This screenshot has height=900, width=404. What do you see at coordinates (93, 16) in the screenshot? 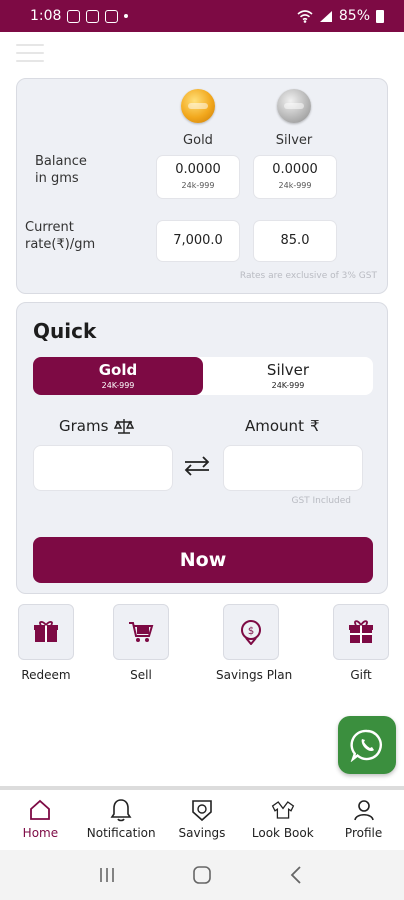
I see `image-icon` at bounding box center [93, 16].